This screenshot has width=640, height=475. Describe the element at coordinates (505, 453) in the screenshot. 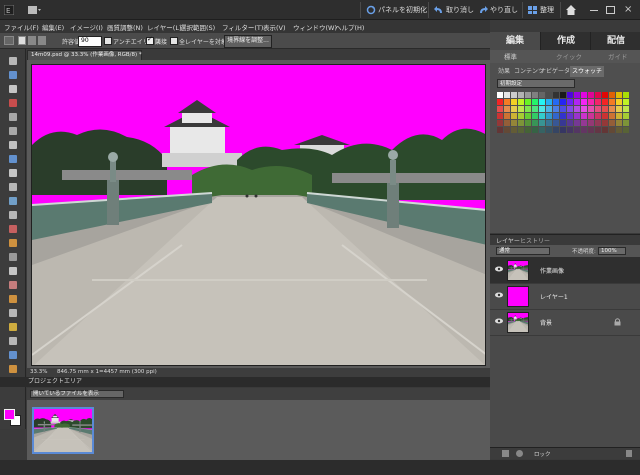

I see `new-layer-icon` at that location.